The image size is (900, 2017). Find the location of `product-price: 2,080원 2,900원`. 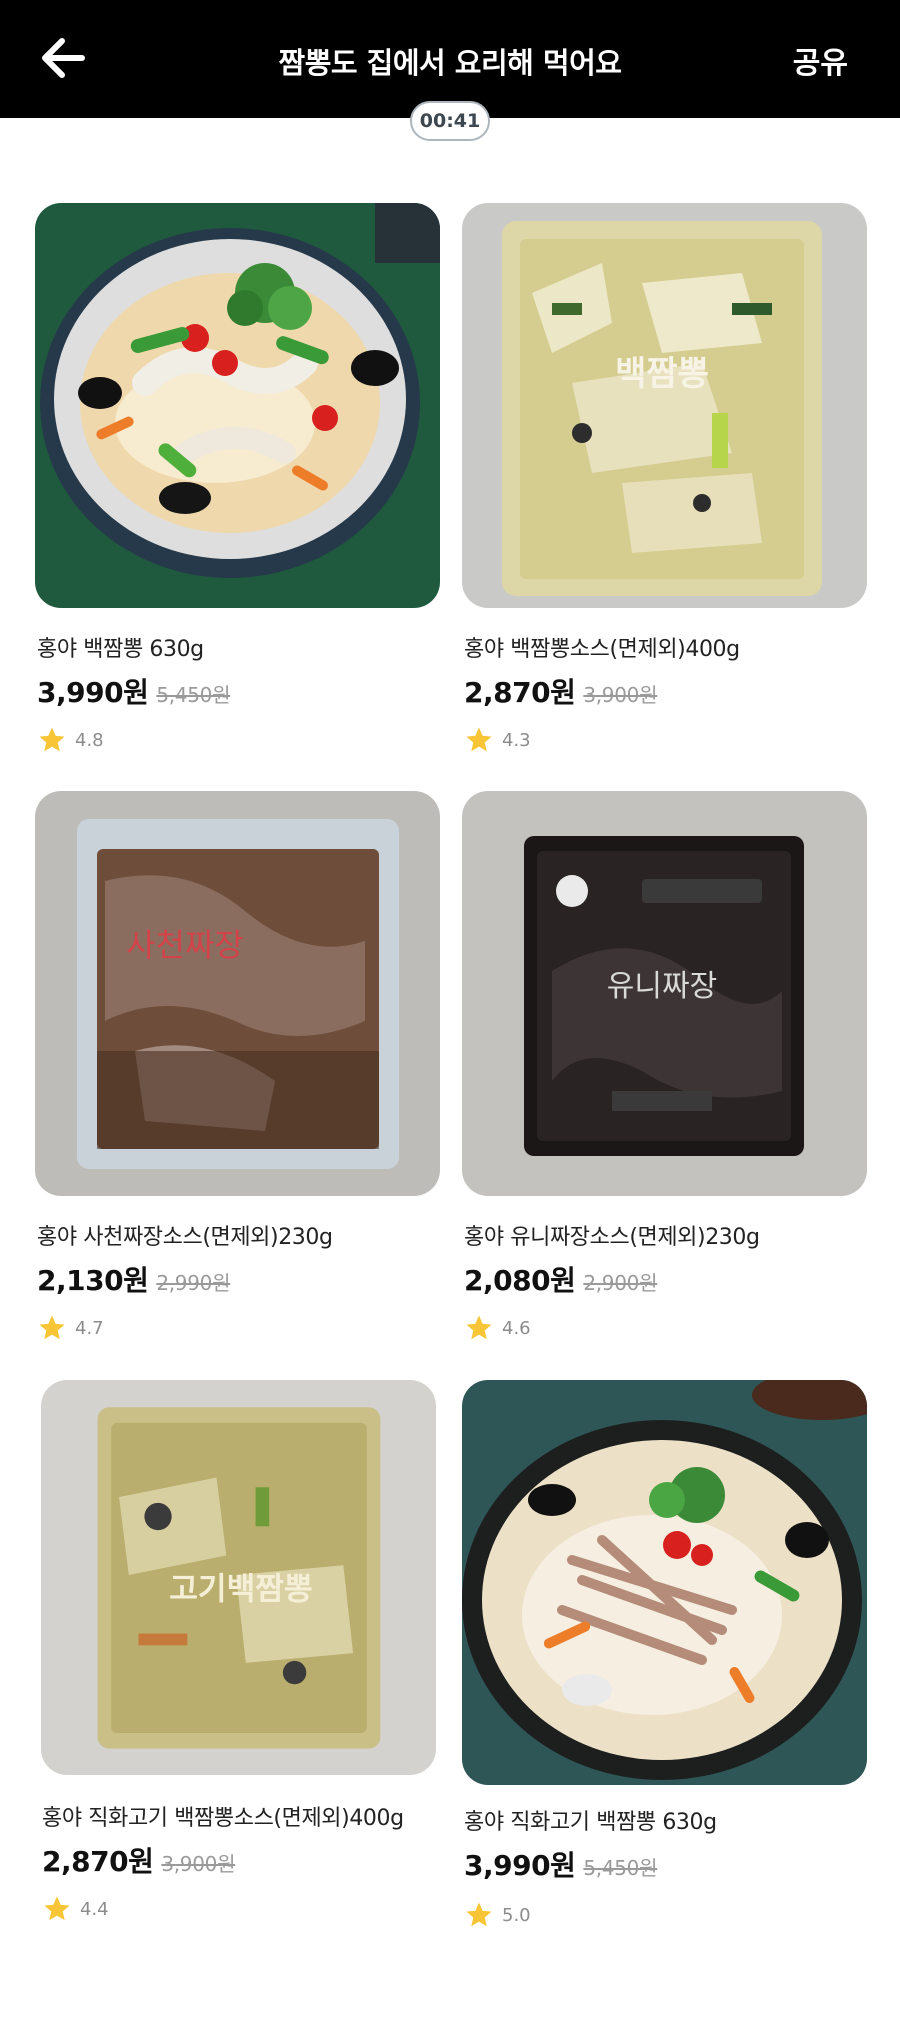

product-price: 2,080원 2,900원 is located at coordinates (560, 1279).